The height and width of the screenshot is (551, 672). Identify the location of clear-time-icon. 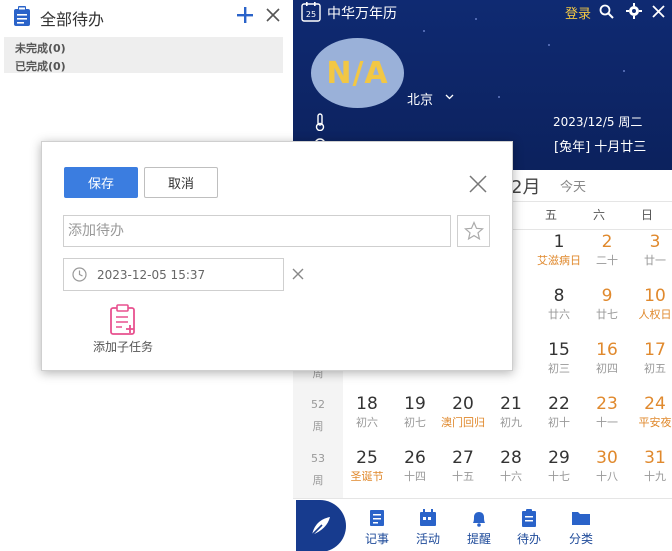
(298, 274).